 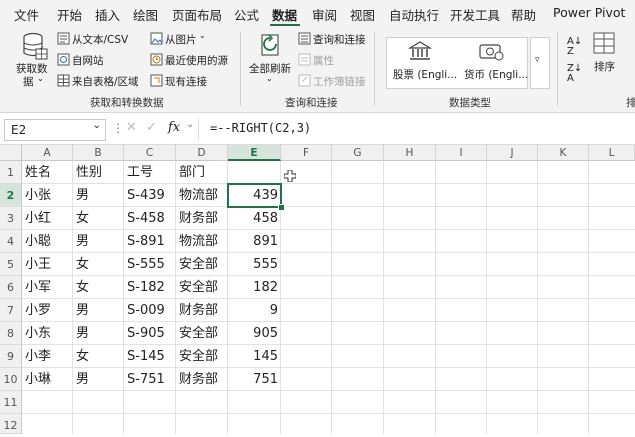 I want to click on row-header-2: 2, so click(x=11, y=195).